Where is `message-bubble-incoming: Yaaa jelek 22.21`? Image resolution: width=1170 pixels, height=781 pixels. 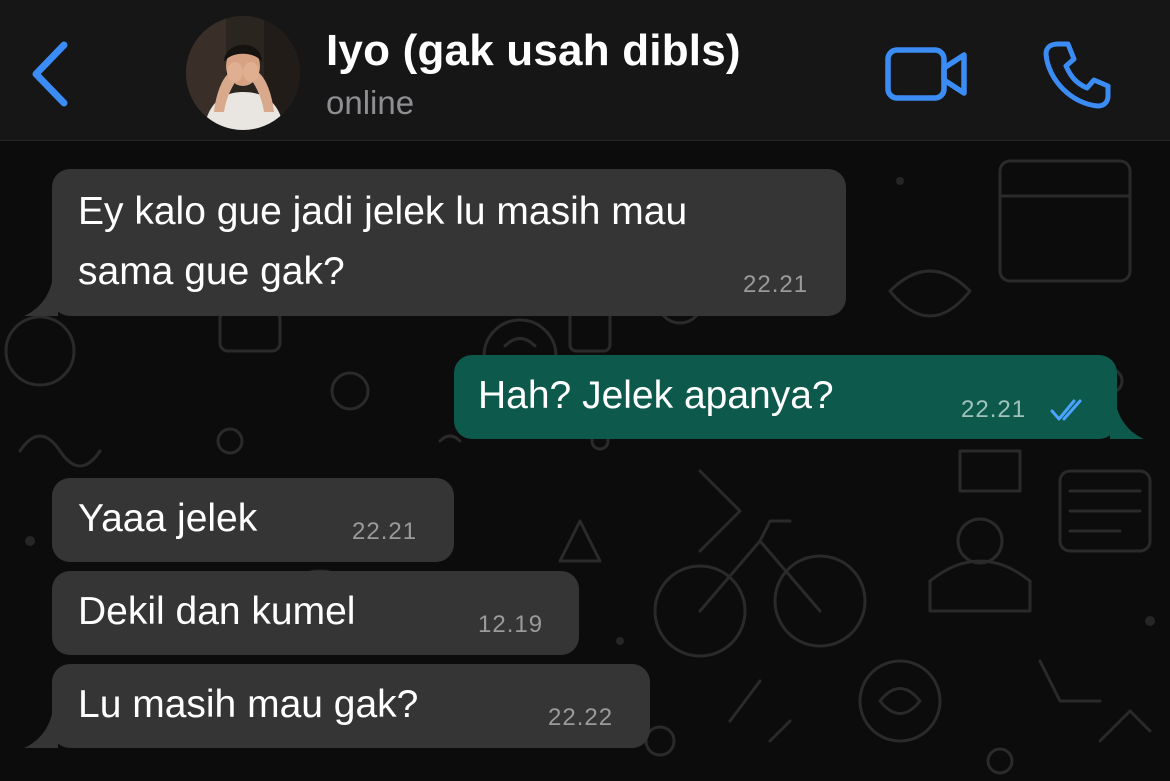
message-bubble-incoming: Yaaa jelek 22.21 is located at coordinates (253, 520).